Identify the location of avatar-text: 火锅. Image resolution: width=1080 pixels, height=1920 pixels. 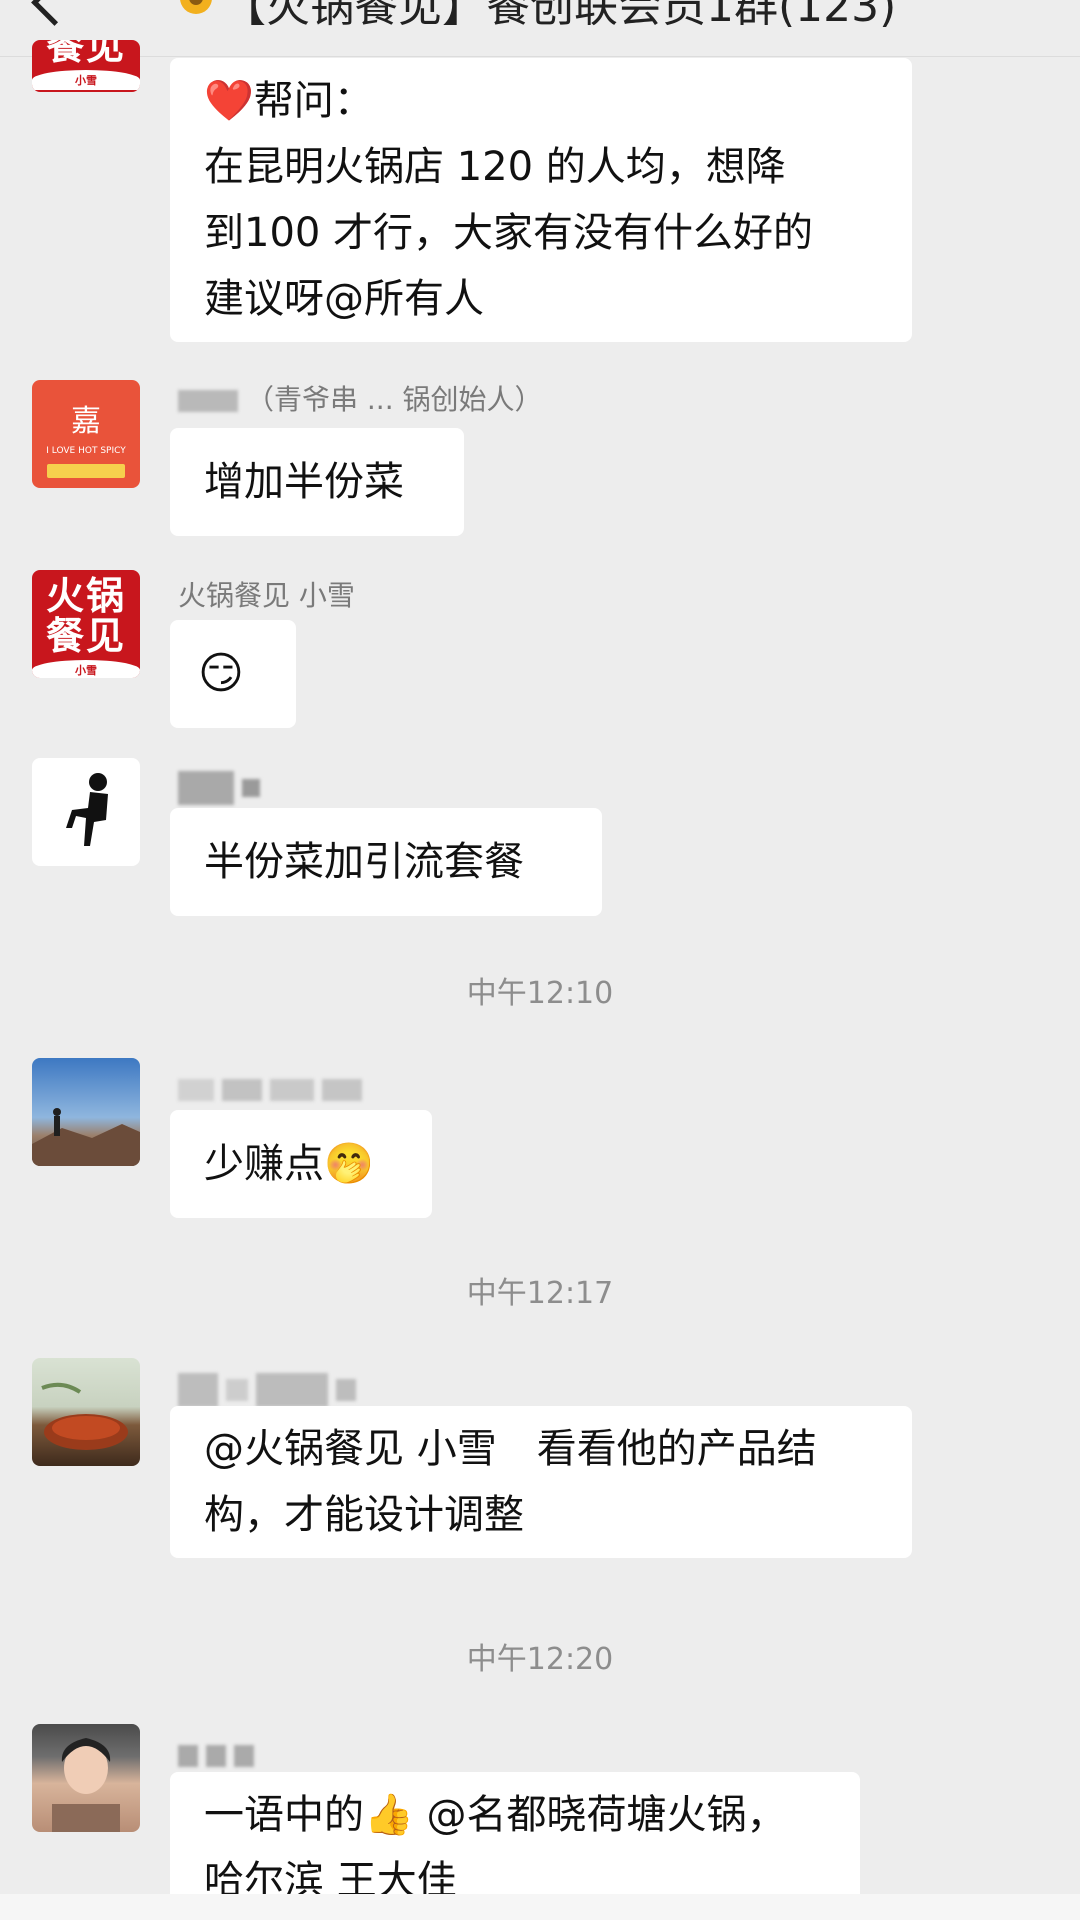
(85, 595).